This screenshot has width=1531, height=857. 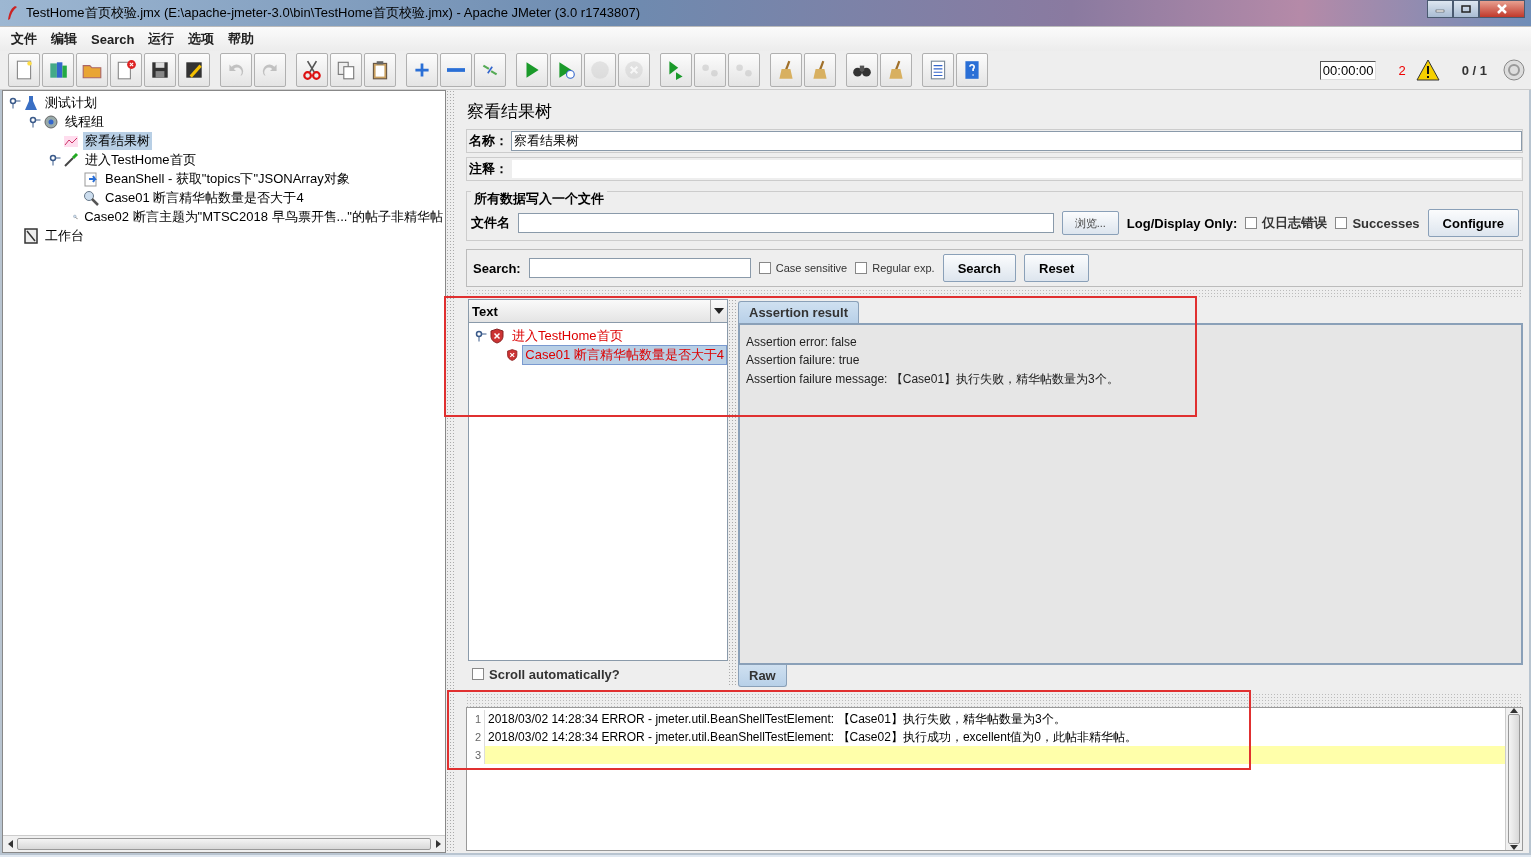 I want to click on search-button: Reset, so click(x=1057, y=268).